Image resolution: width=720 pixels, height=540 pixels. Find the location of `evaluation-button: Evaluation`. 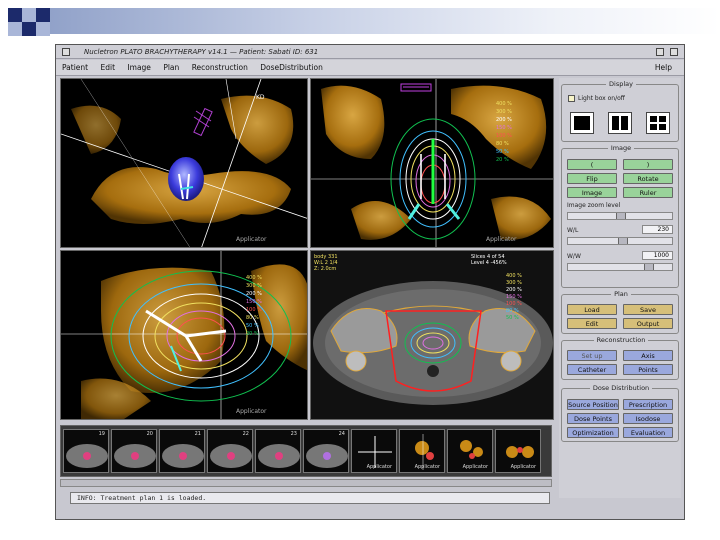

evaluation-button: Evaluation is located at coordinates (648, 432).